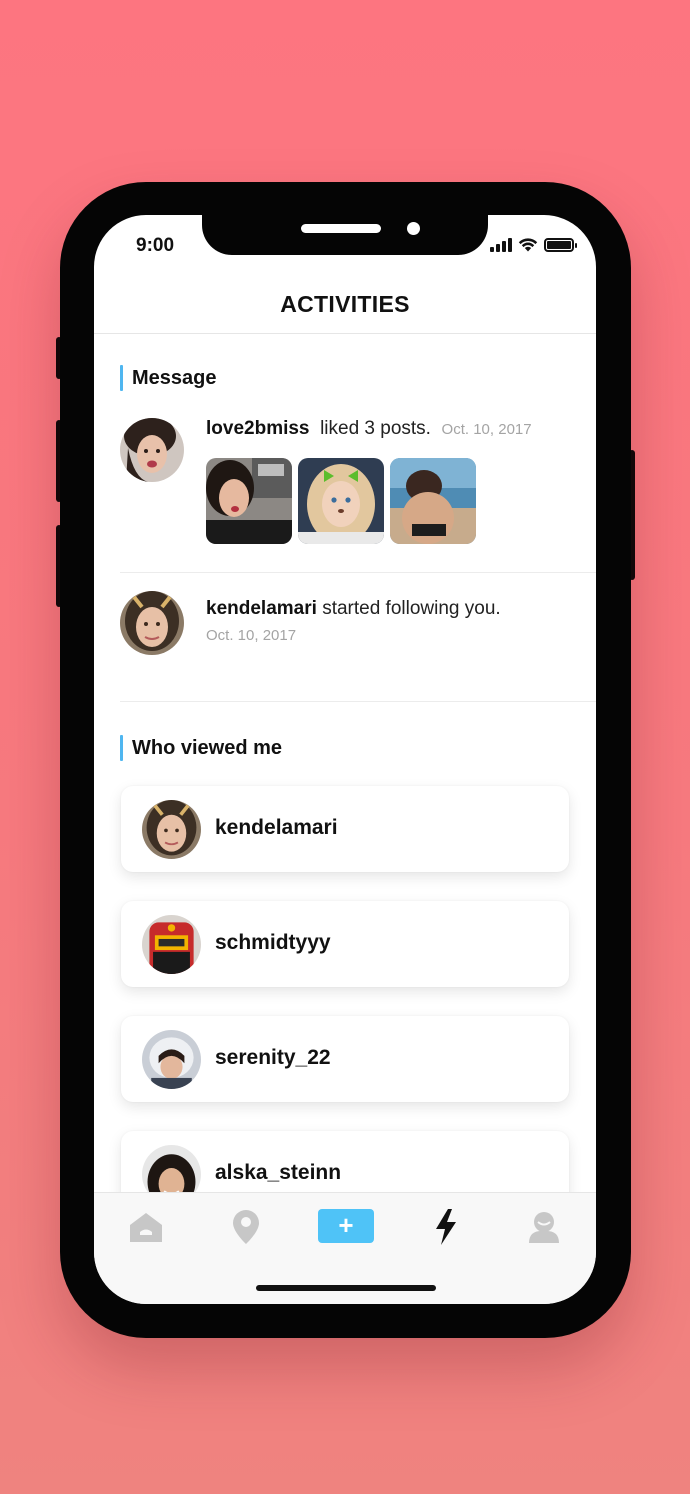  I want to click on header-divider, so click(345, 333).